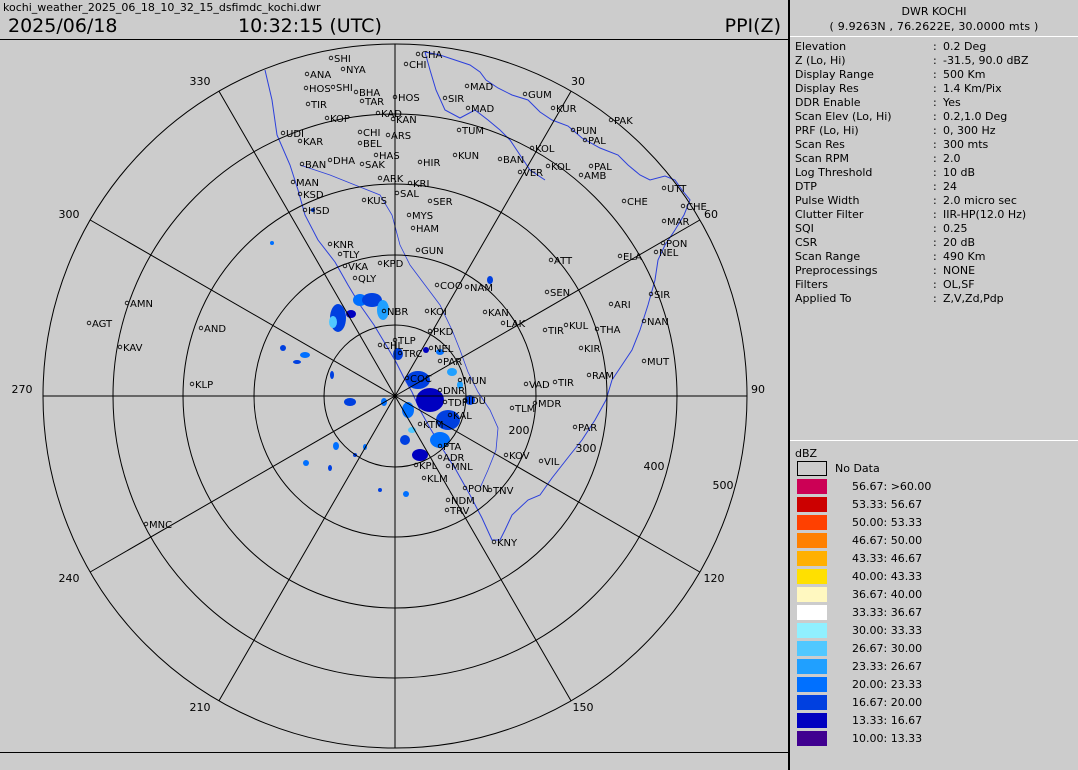  What do you see at coordinates (592, 349) in the screenshot?
I see `city-label: KIR` at bounding box center [592, 349].